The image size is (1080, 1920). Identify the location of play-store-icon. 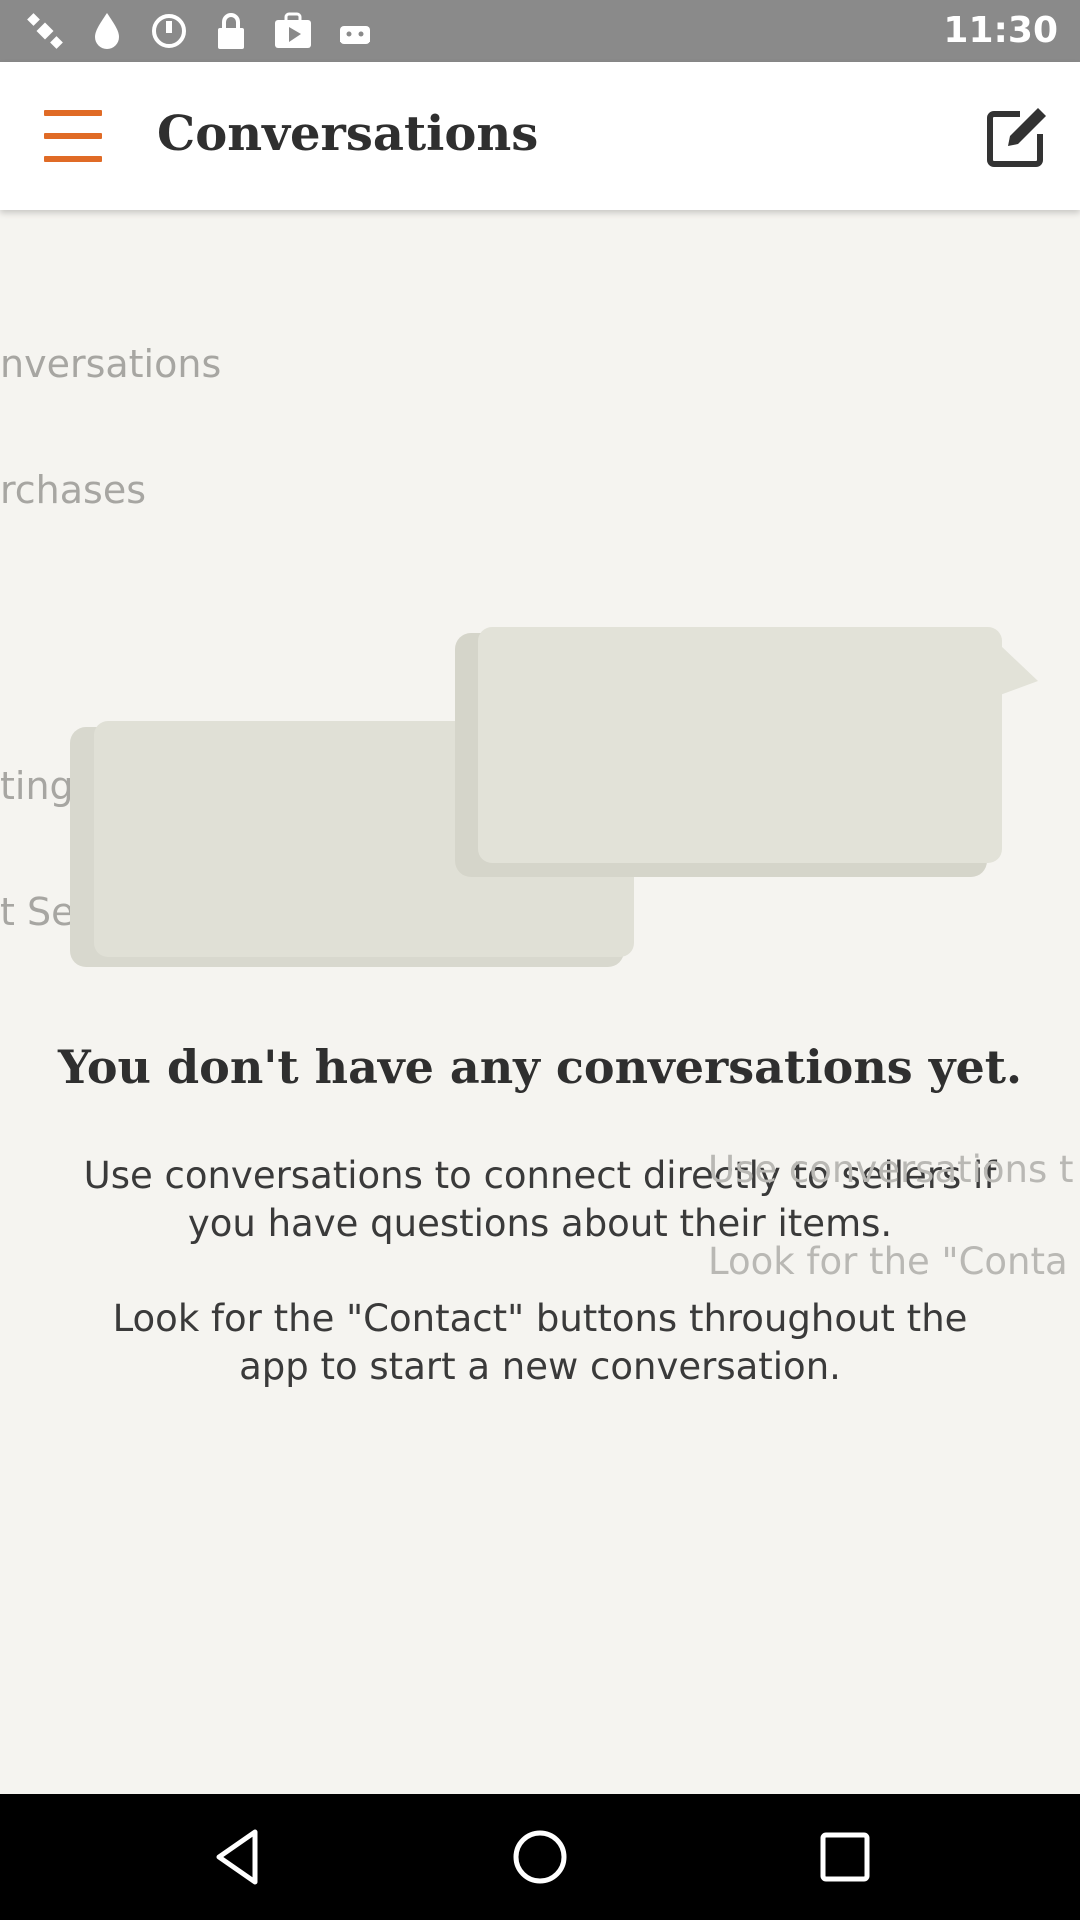
(293, 31).